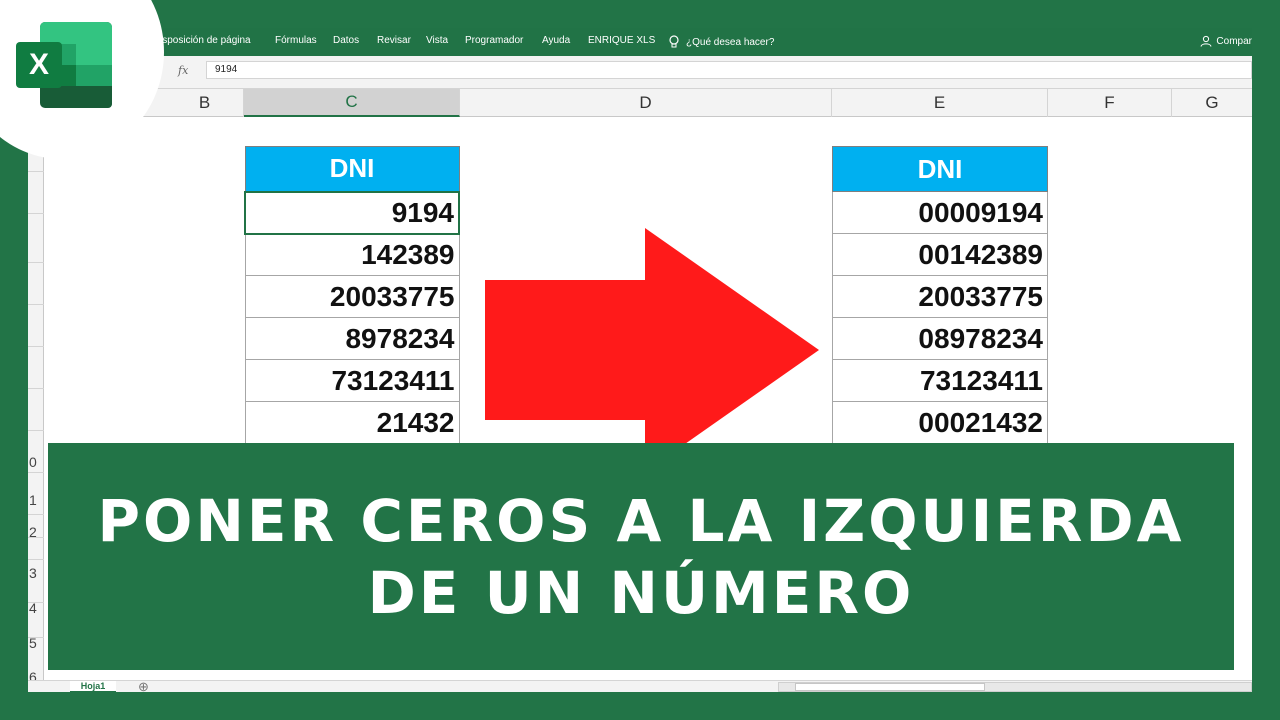 This screenshot has height=720, width=1280. I want to click on lightbulb-icon, so click(674, 41).